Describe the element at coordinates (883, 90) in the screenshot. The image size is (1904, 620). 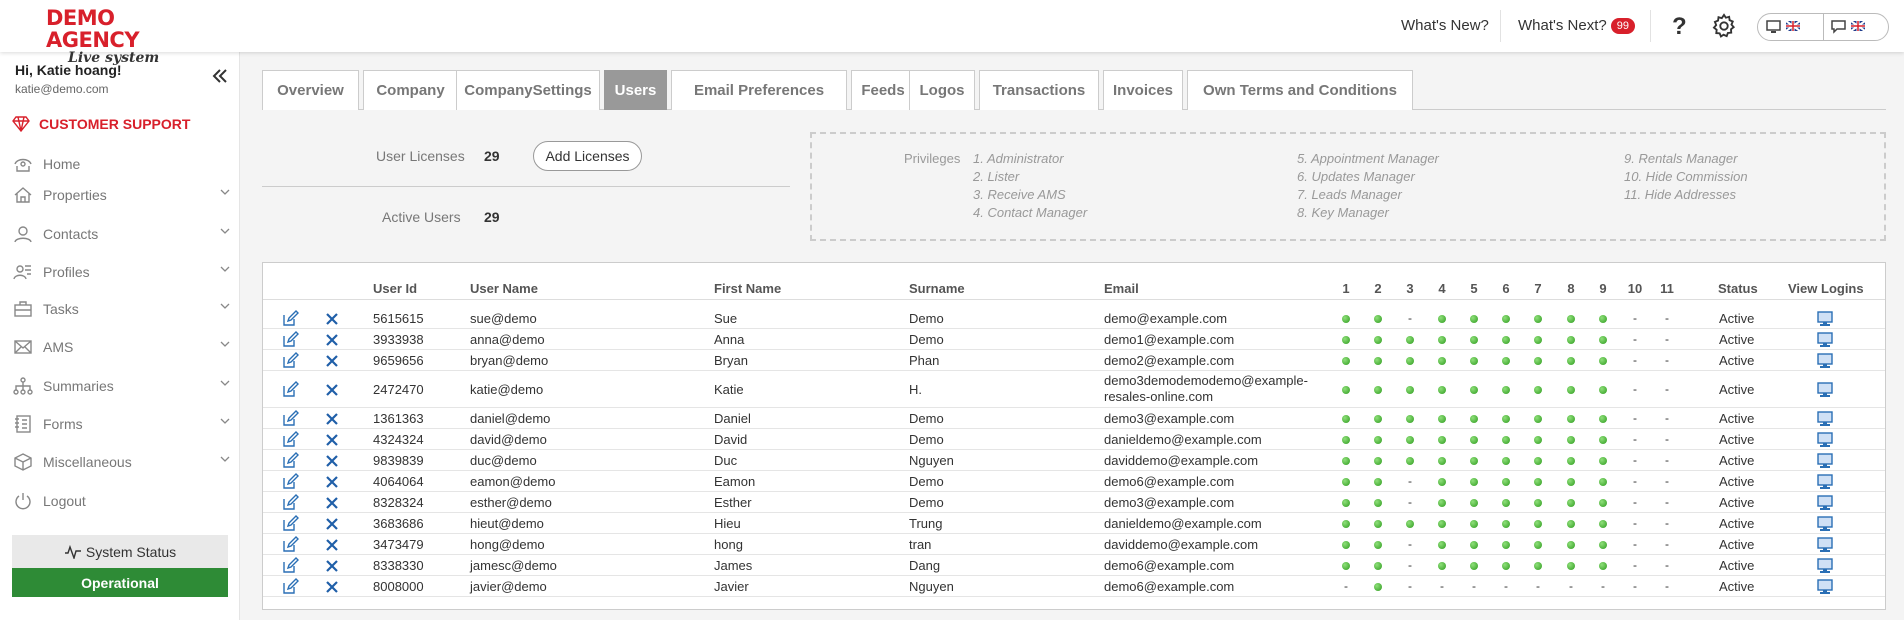
I see `tab-feeds: Feeds` at that location.